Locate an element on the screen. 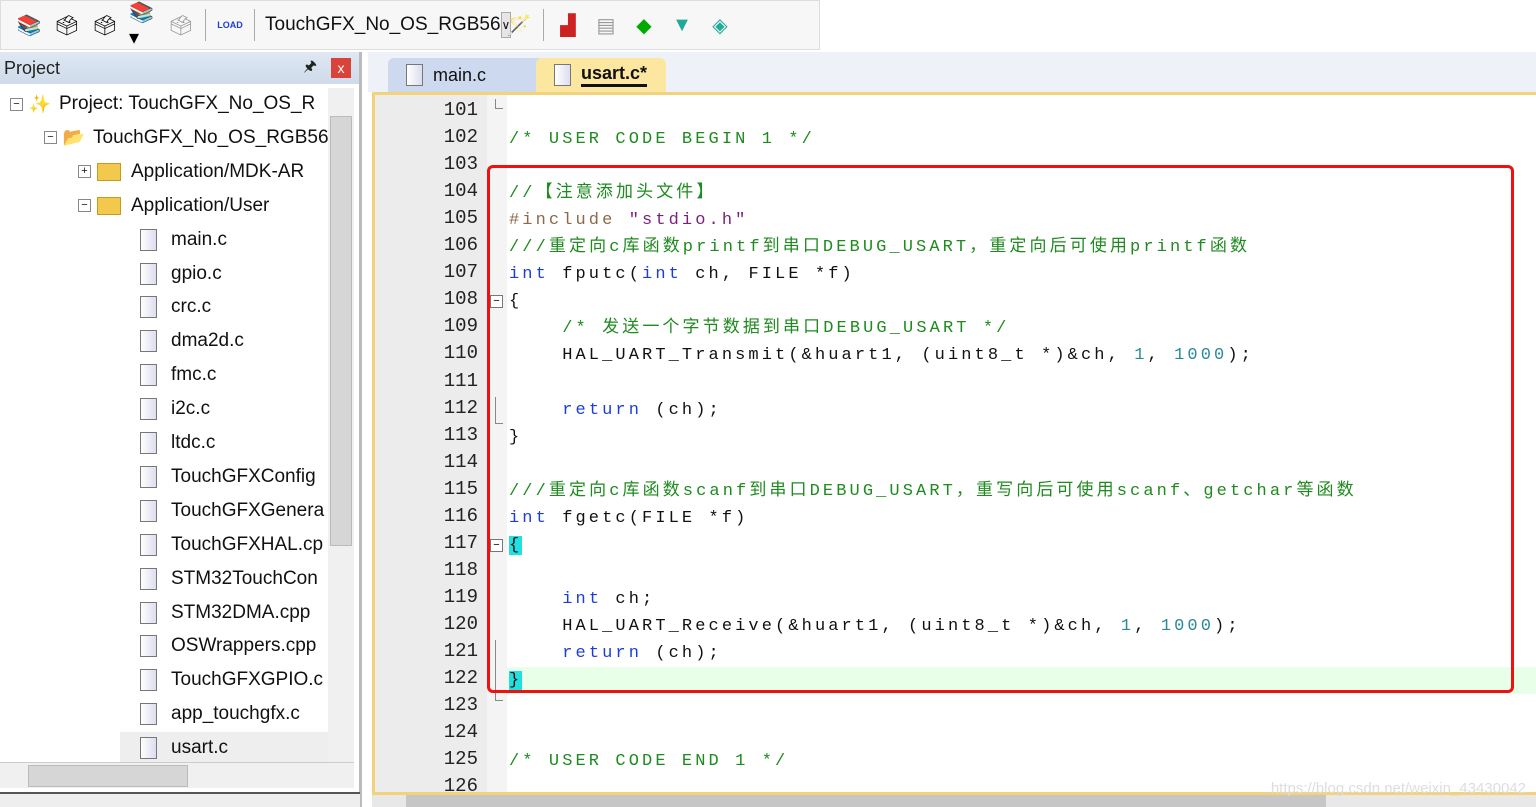  tree-item-label: gpio.c is located at coordinates (196, 273).